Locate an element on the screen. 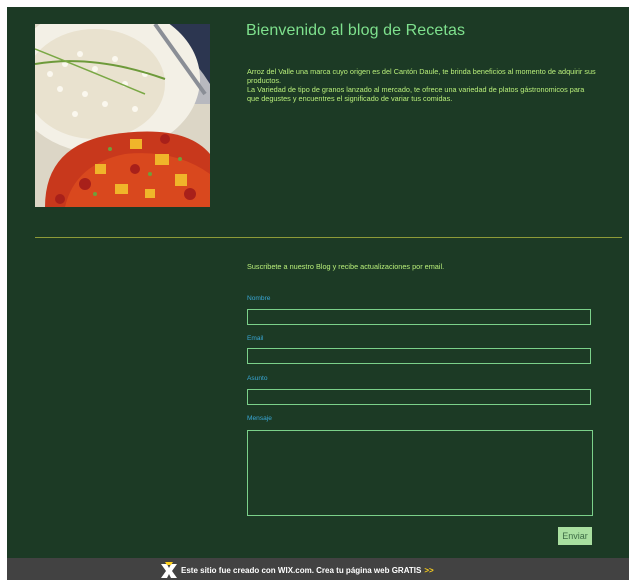  rice-dish-image is located at coordinates (122, 115).